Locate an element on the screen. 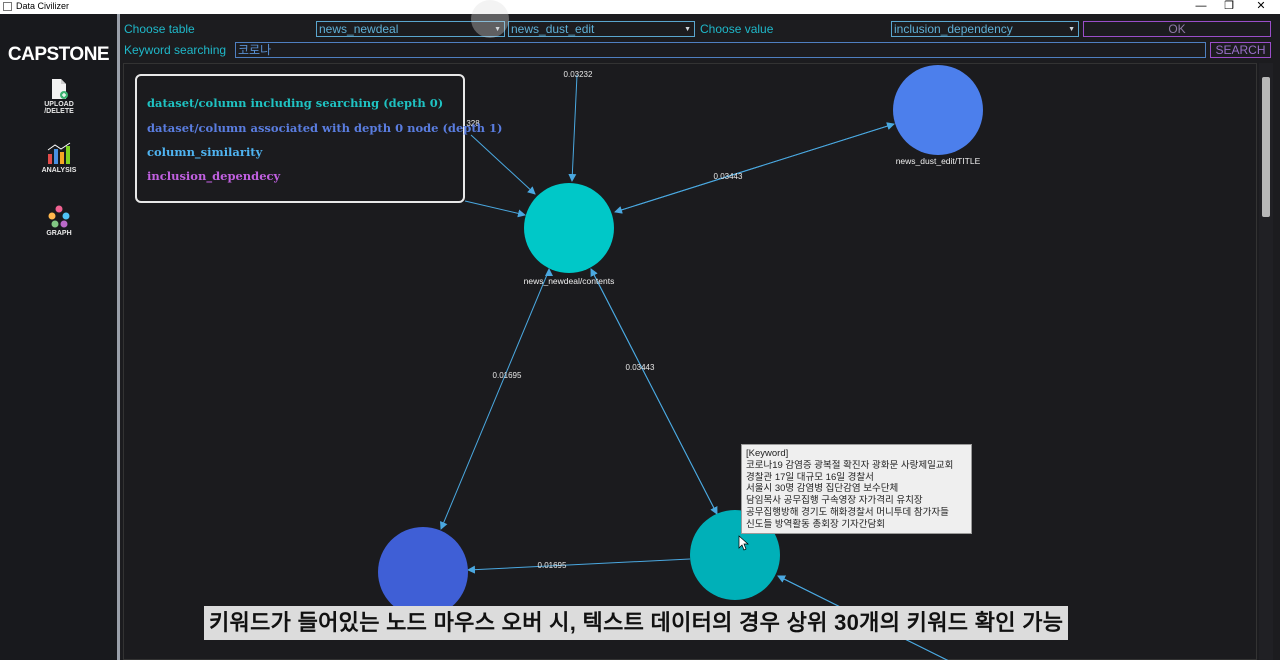 Image resolution: width=1280 pixels, height=660 pixels. keyword-searching-label: Keyword searching is located at coordinates (175, 50).